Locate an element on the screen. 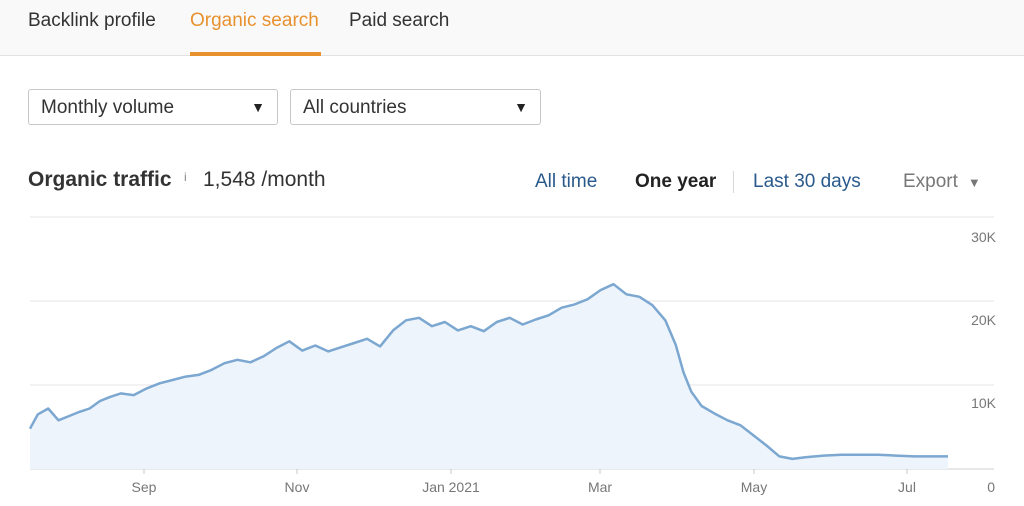  x-tick-label: Sep is located at coordinates (144, 487).